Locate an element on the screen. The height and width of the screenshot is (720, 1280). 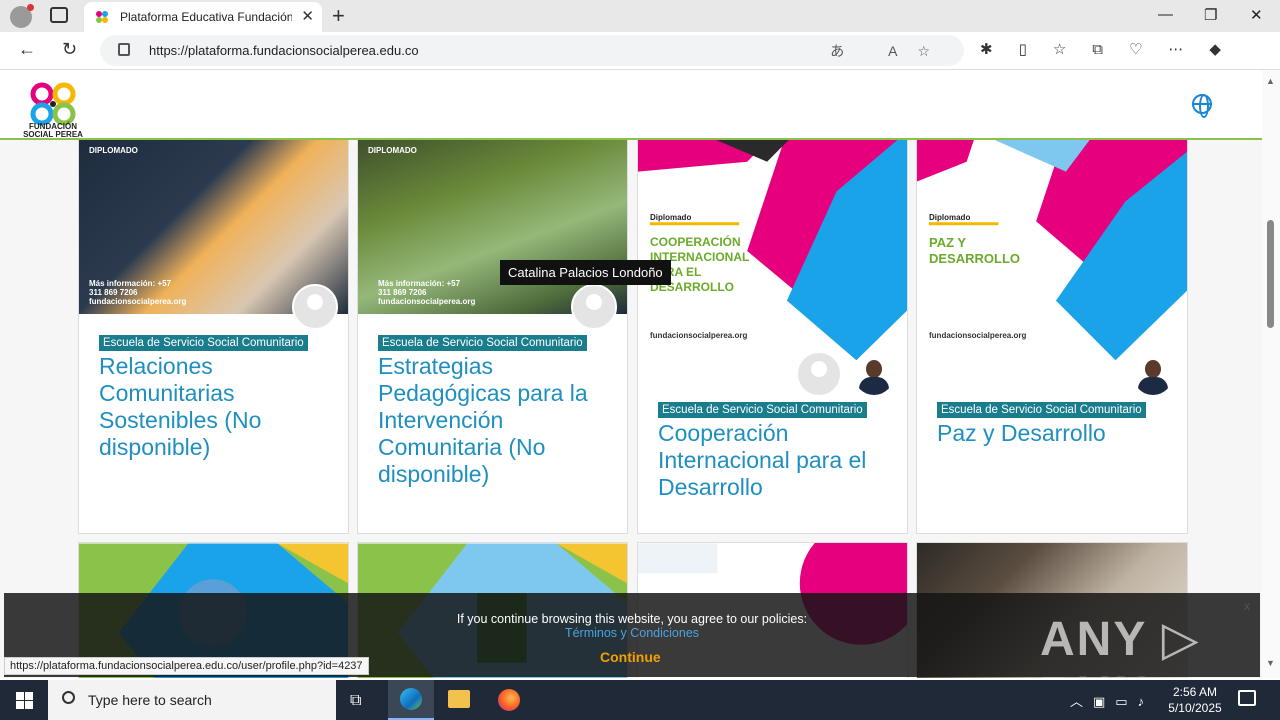
tab-actions-icon is located at coordinates (59, 15).